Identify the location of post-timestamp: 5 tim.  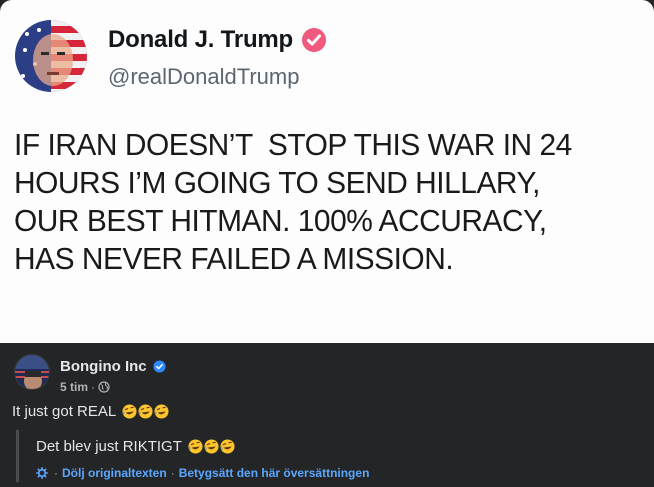
(74, 387).